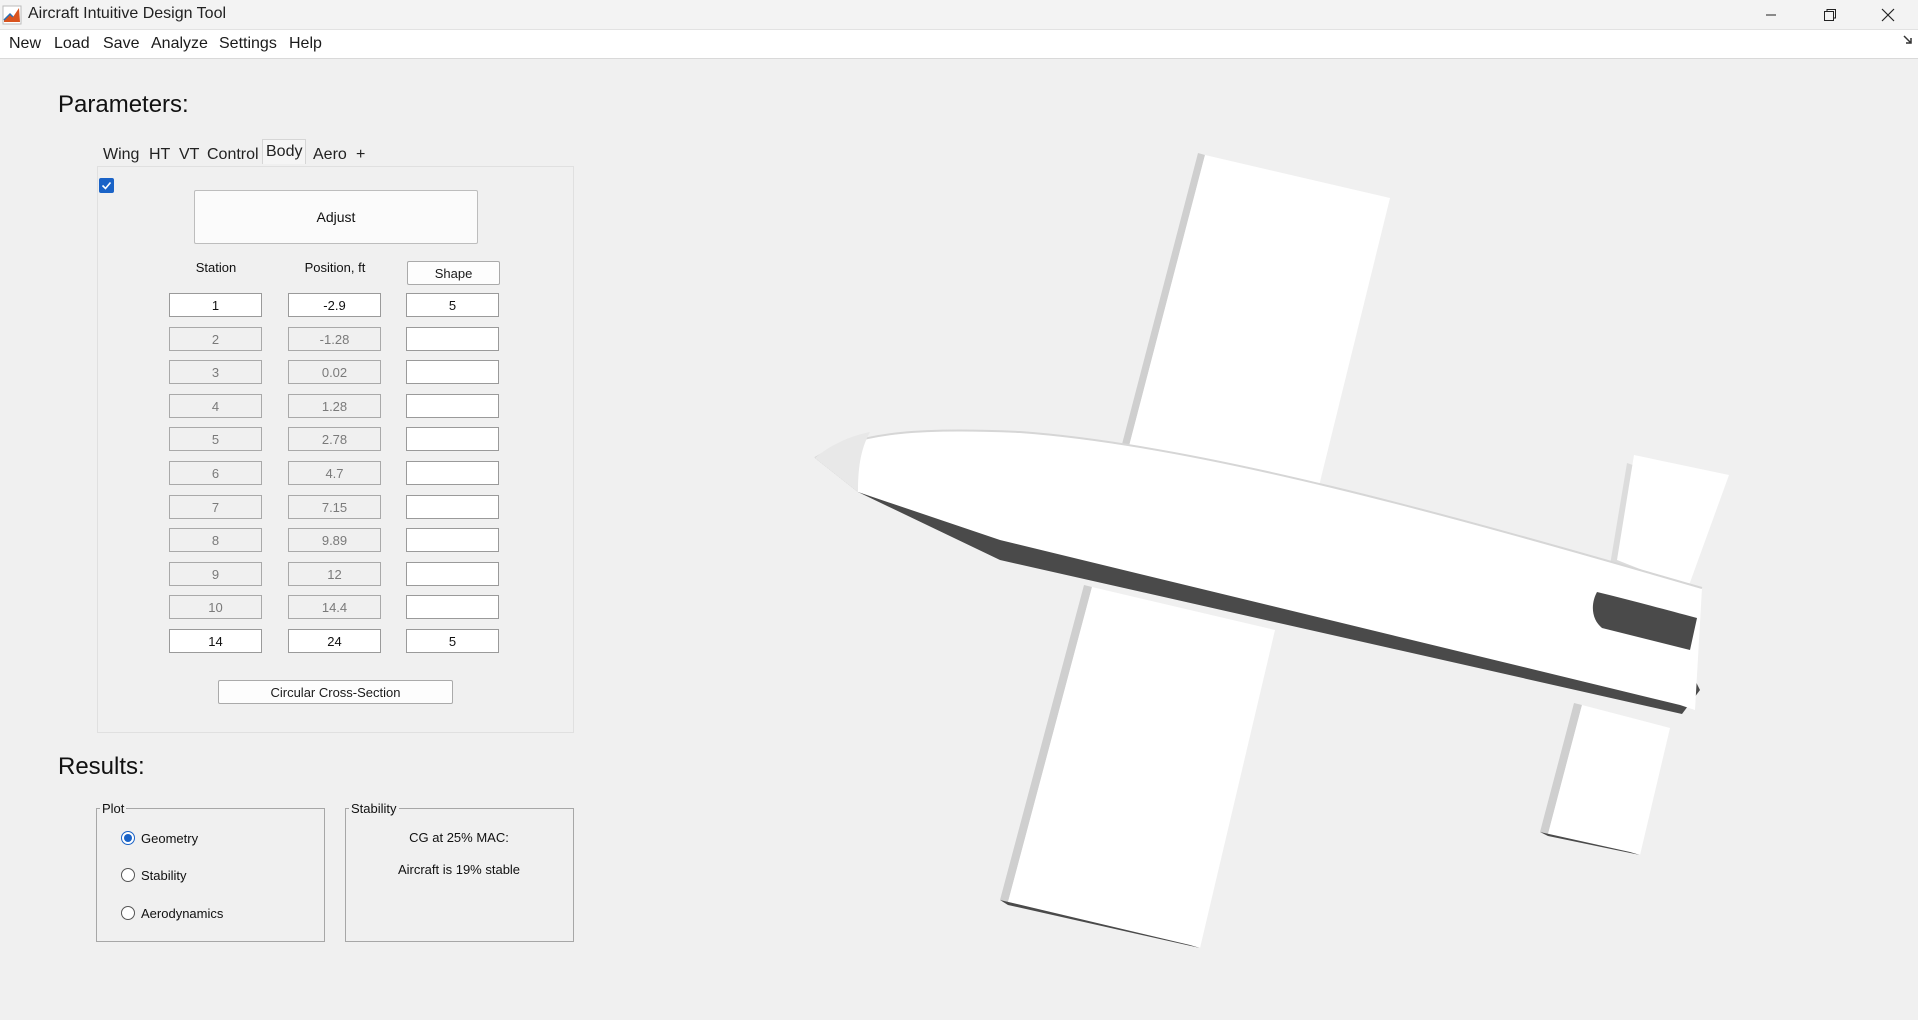 Image resolution: width=1918 pixels, height=1020 pixels. I want to click on radio-aerodynamics-label: Aerodynamics, so click(182, 913).